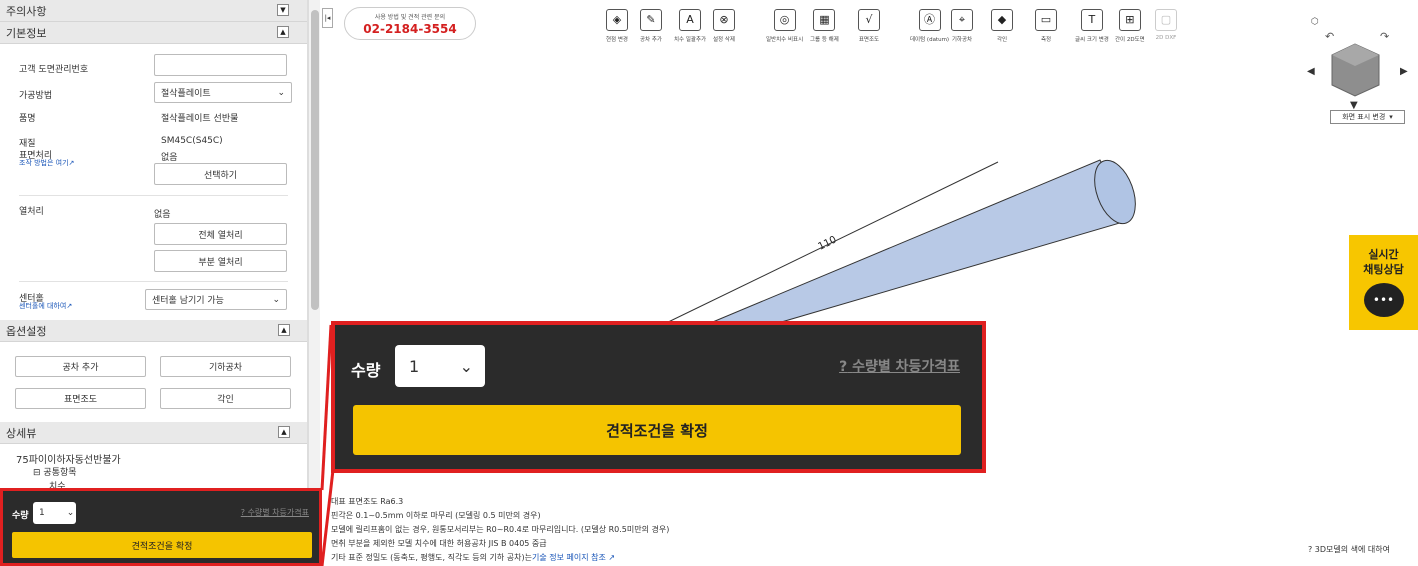 This screenshot has height=566, width=1418. What do you see at coordinates (436, 515) in the screenshot?
I see `note-line: 핀각은 0.1~0.5mm 이하로 마무리 (모델링 0.5 미만의 경우)` at bounding box center [436, 515].